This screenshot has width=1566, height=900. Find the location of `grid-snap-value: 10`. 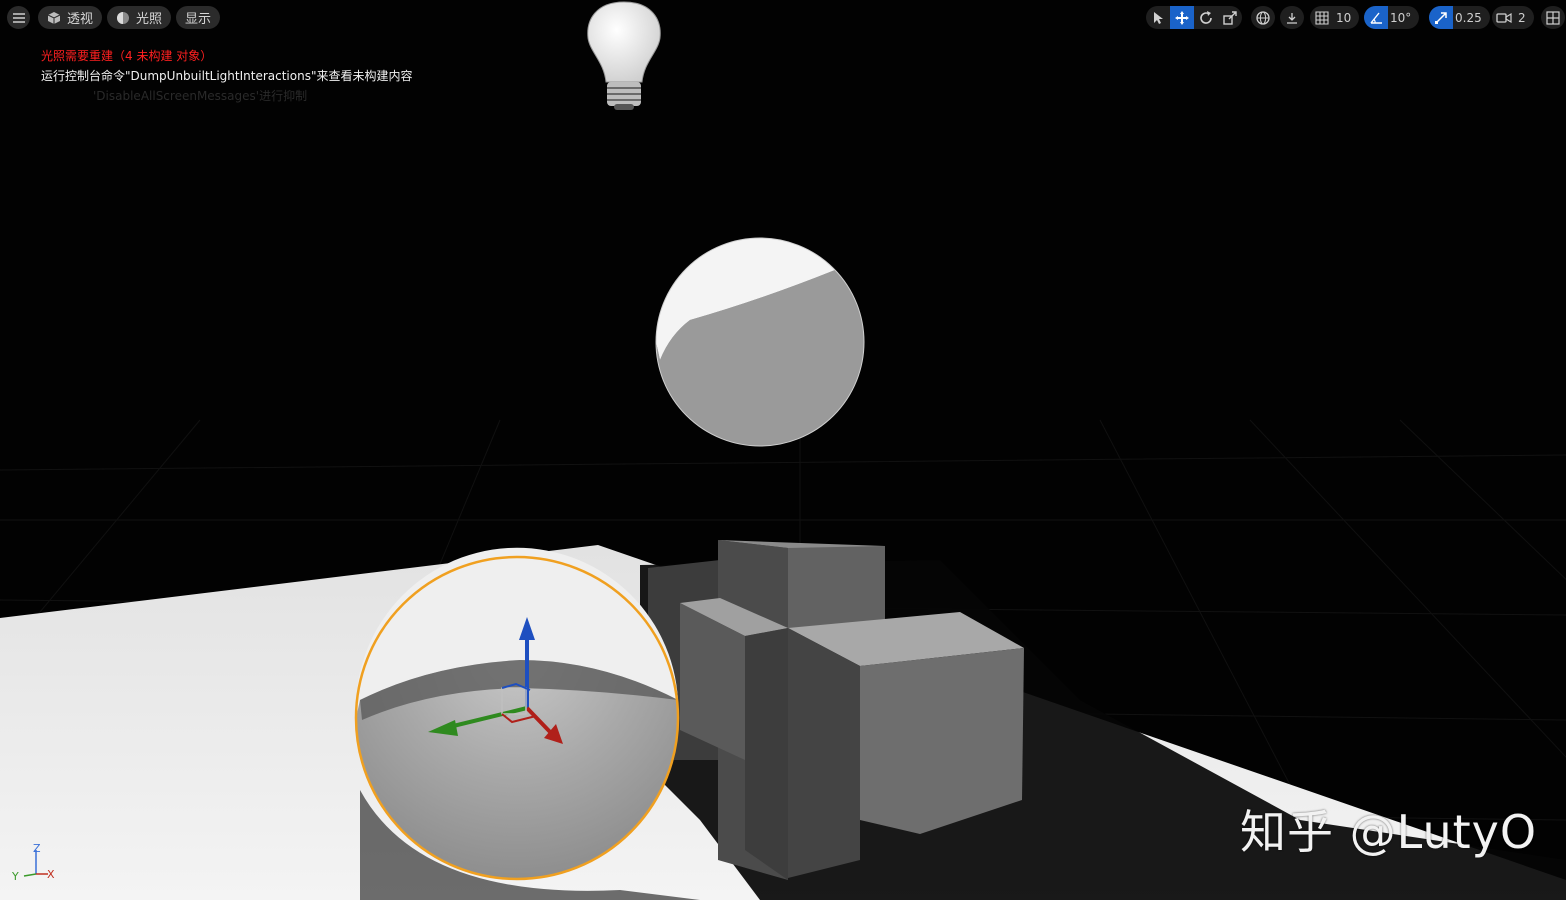

grid-snap-value: 10 is located at coordinates (1346, 18).